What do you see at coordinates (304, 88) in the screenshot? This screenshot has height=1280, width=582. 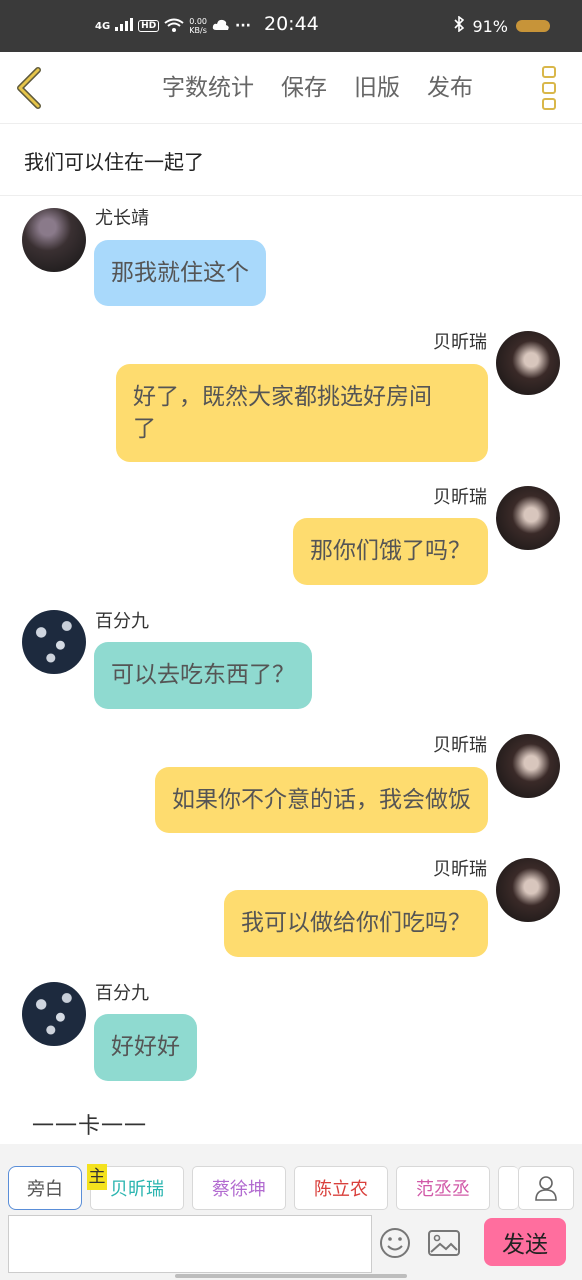 I see `save-button: 保存` at bounding box center [304, 88].